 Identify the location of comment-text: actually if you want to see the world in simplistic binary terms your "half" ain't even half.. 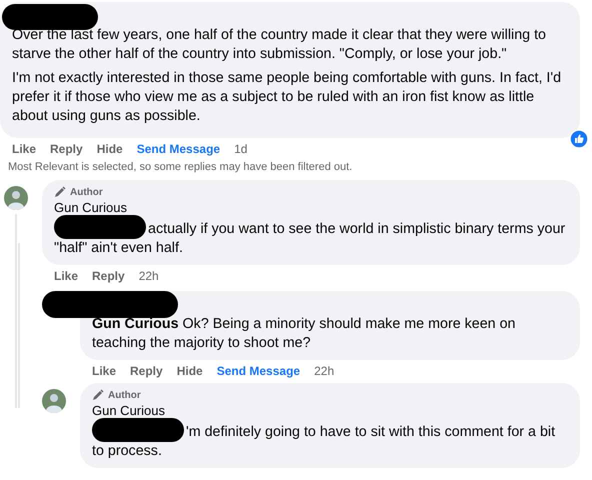
(310, 238).